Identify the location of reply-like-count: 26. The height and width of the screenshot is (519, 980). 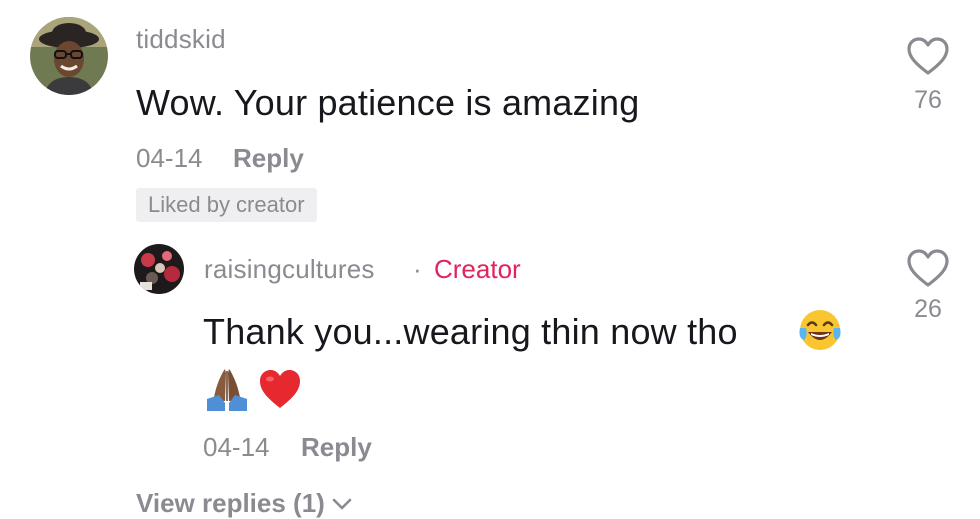
(928, 309).